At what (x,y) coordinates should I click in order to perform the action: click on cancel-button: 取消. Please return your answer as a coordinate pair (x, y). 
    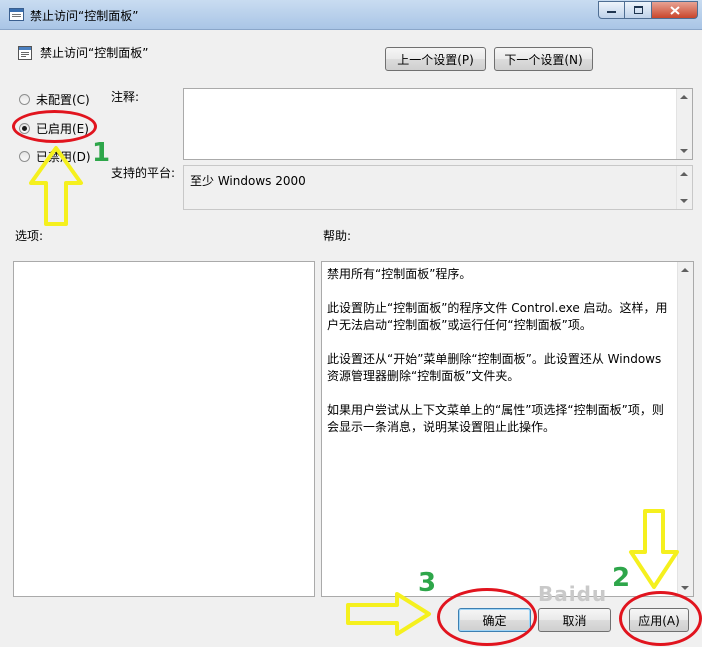
    Looking at the image, I should click on (574, 620).